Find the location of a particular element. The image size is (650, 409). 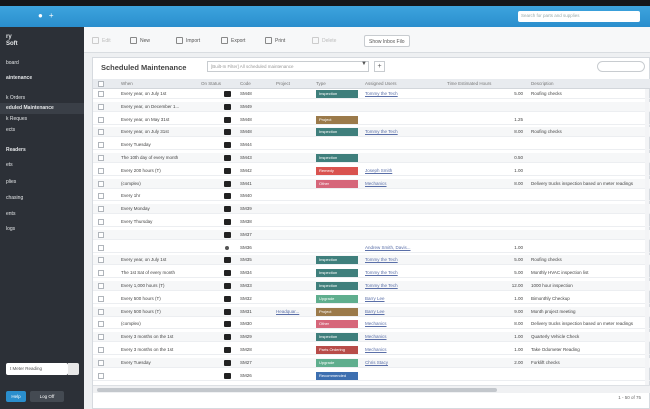

column-header-type: Type is located at coordinates (321, 84).